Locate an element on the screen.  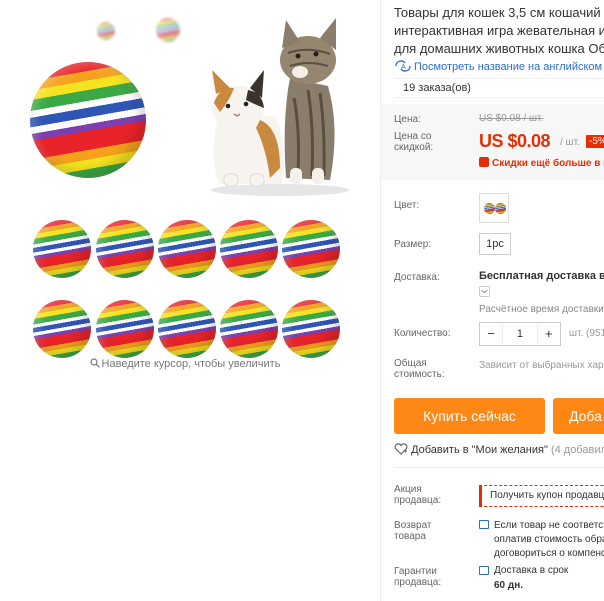
label-line: стоимость: is located at coordinates (419, 374).